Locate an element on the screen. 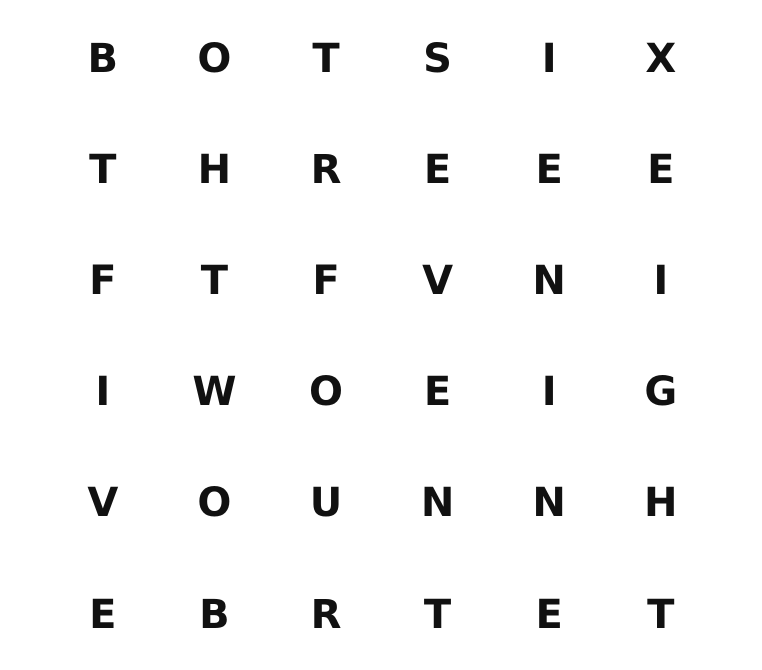  letter-cell-r6-c6: T is located at coordinates (661, 614).